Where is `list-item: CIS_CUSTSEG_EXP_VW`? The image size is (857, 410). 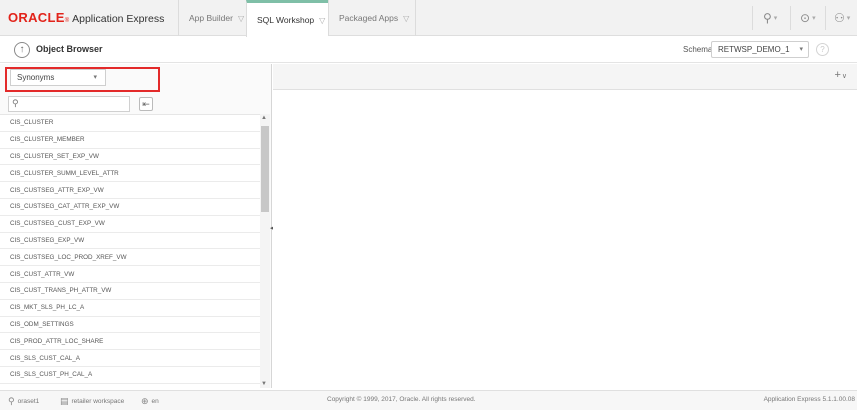
list-item: CIS_CUSTSEG_EXP_VW is located at coordinates (130, 241).